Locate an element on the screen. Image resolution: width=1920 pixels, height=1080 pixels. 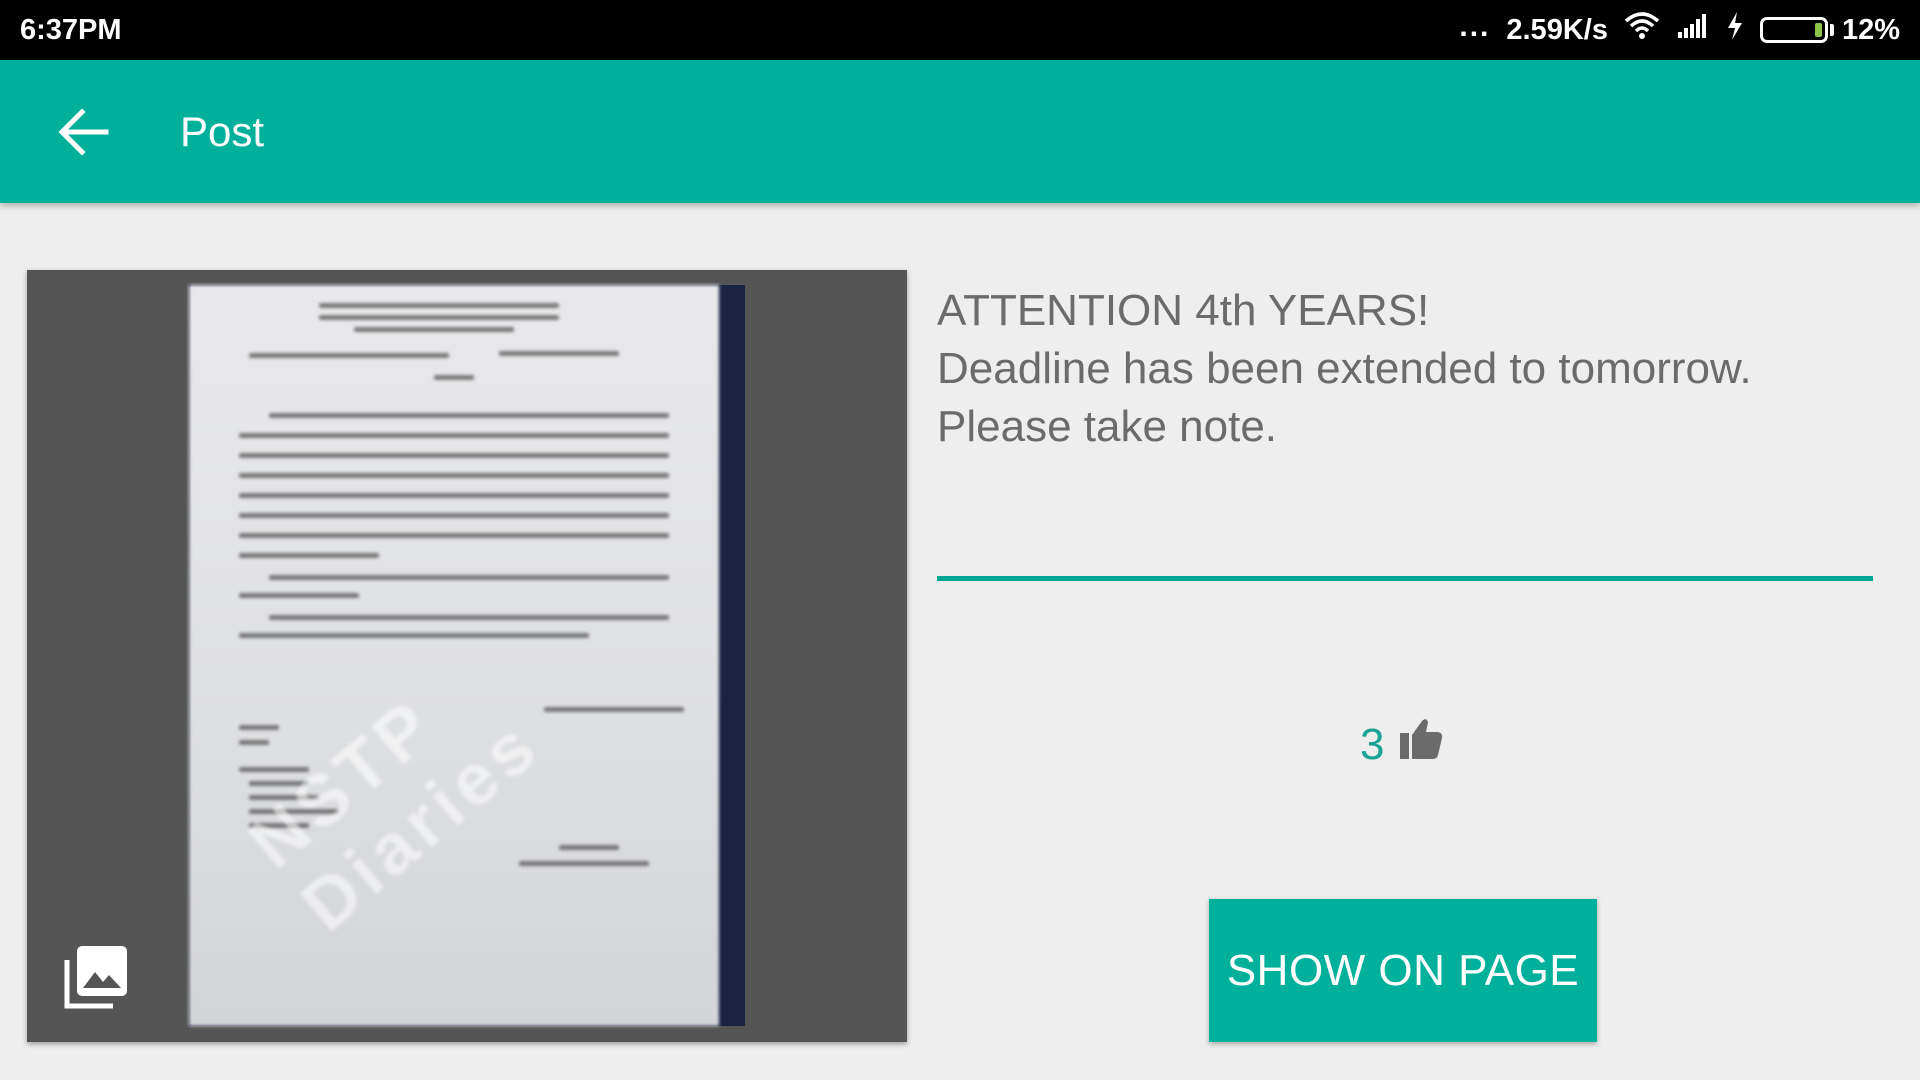
likes-count: 3 is located at coordinates (1372, 744).